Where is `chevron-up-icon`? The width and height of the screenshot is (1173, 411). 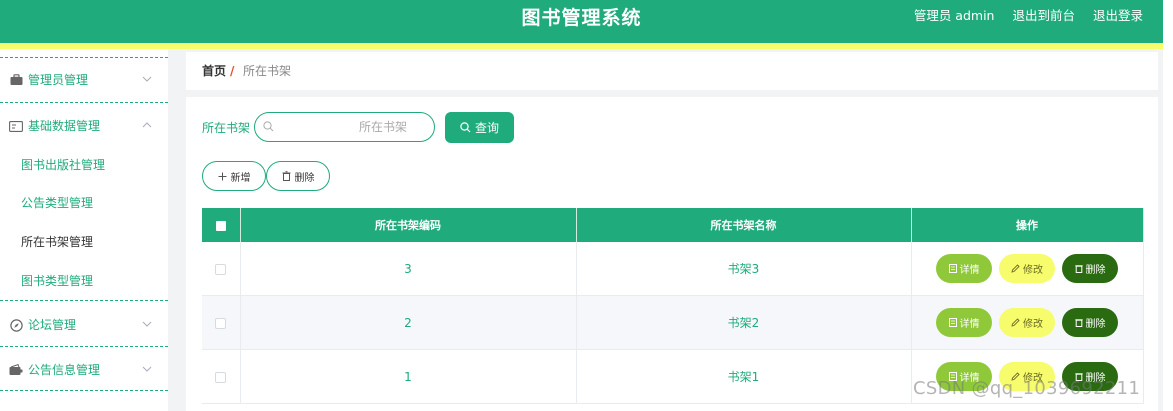 chevron-up-icon is located at coordinates (147, 126).